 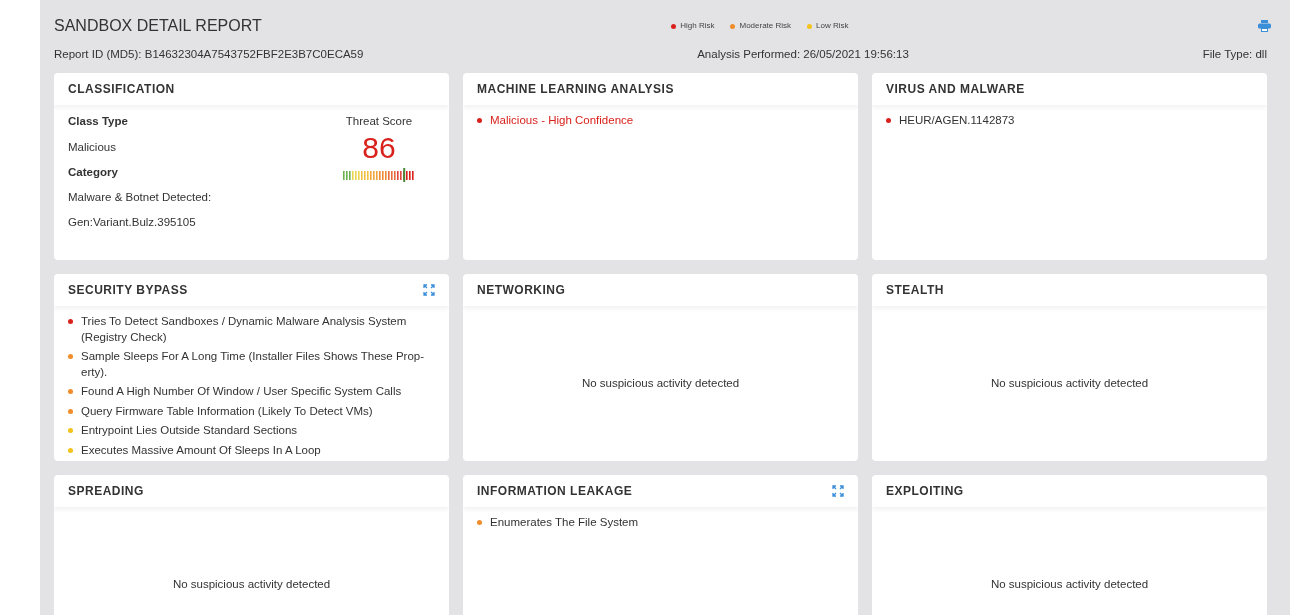 What do you see at coordinates (803, 54) in the screenshot?
I see `analysis-date: Analysis Performed: 26/05/2021 19:56:13` at bounding box center [803, 54].